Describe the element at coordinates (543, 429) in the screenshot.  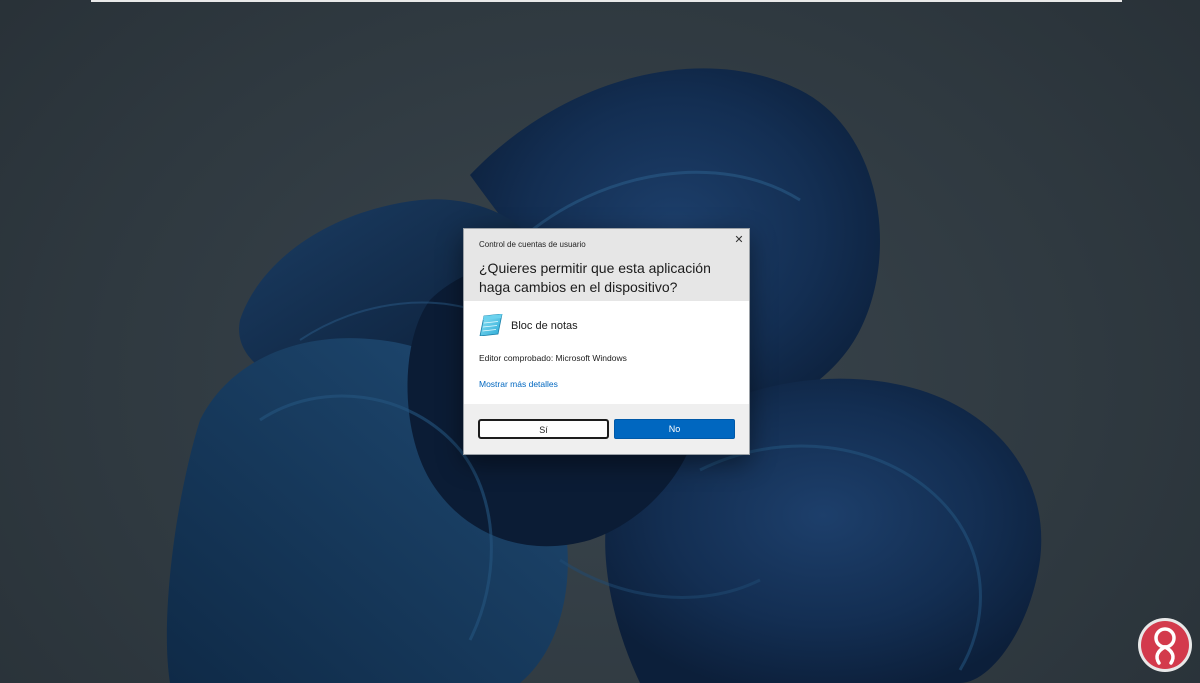
I see `yes-button: Sí` at that location.